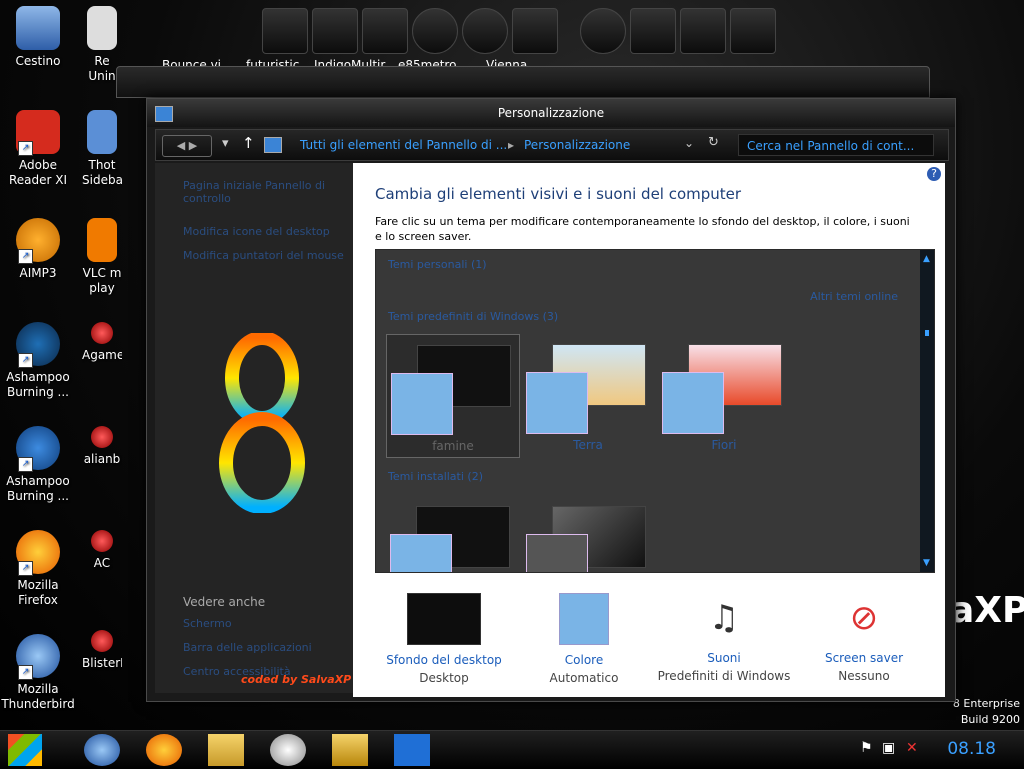 Image resolution: width=1024 pixels, height=769 pixels. What do you see at coordinates (864, 658) in the screenshot?
I see `setting-title: Screen saver` at bounding box center [864, 658].